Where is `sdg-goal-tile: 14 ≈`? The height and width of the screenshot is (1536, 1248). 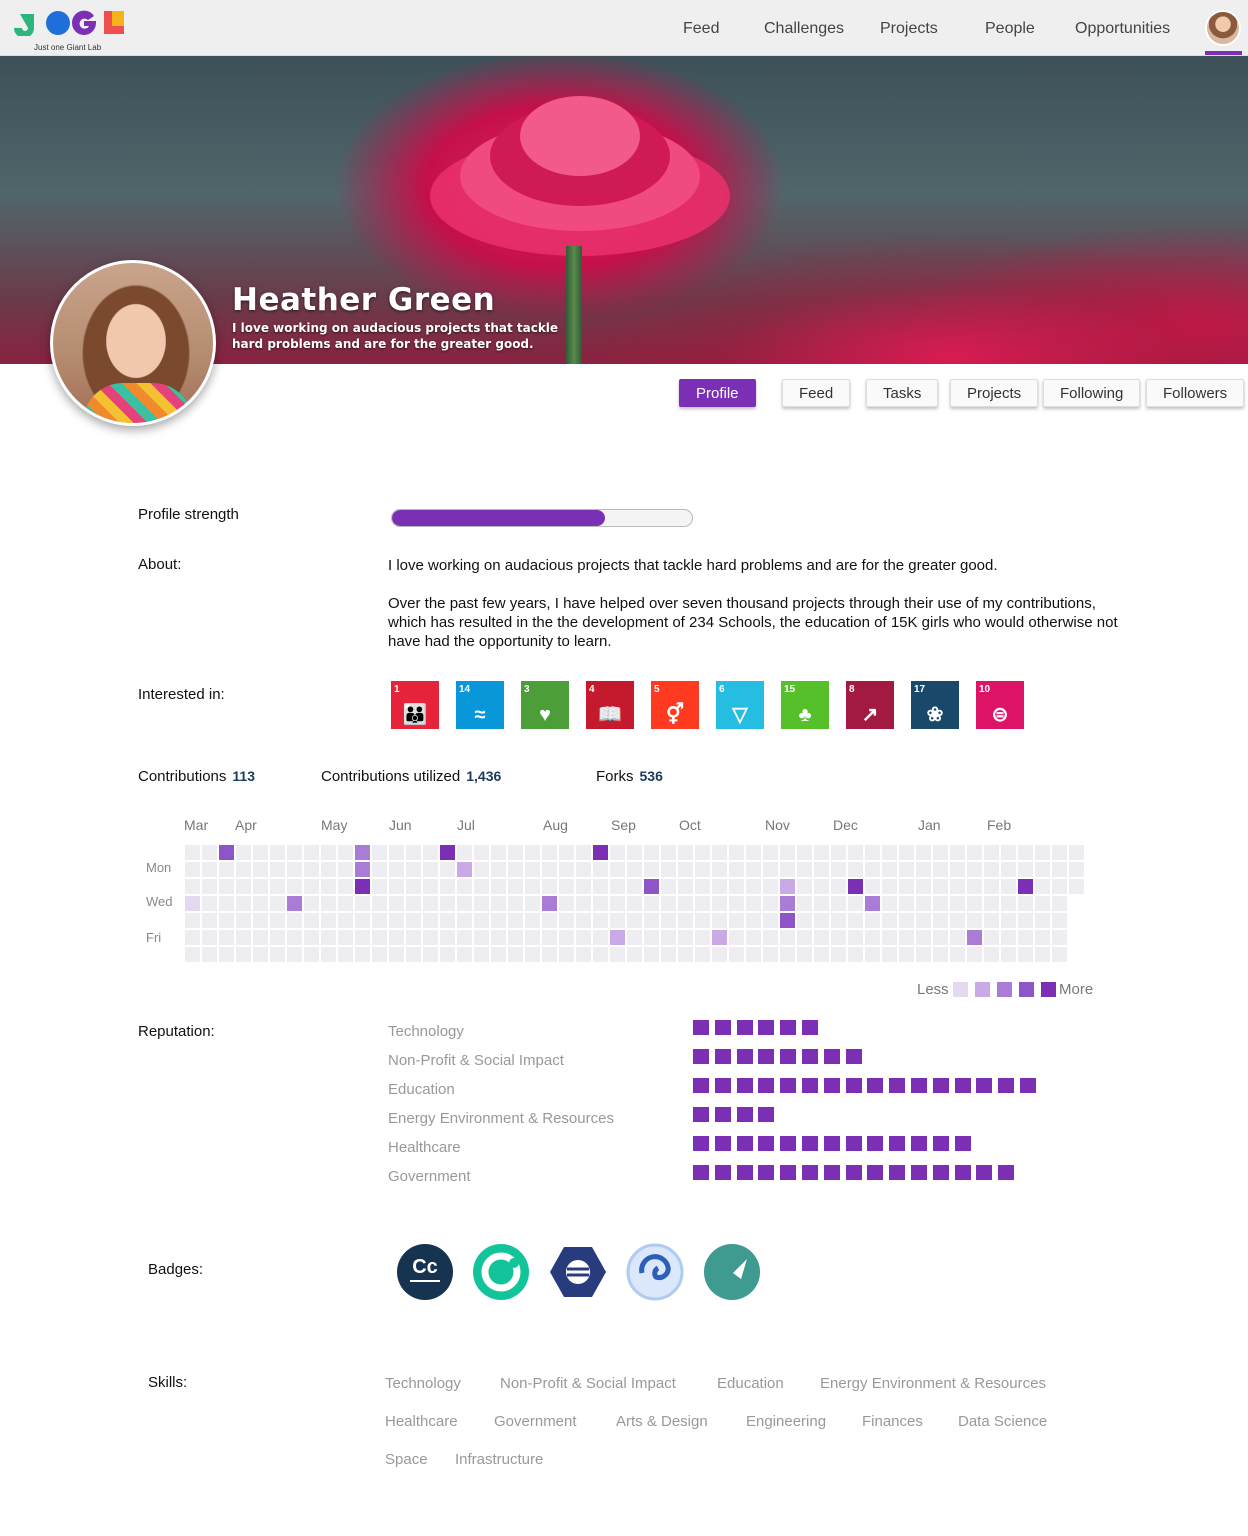 sdg-goal-tile: 14 ≈ is located at coordinates (480, 705).